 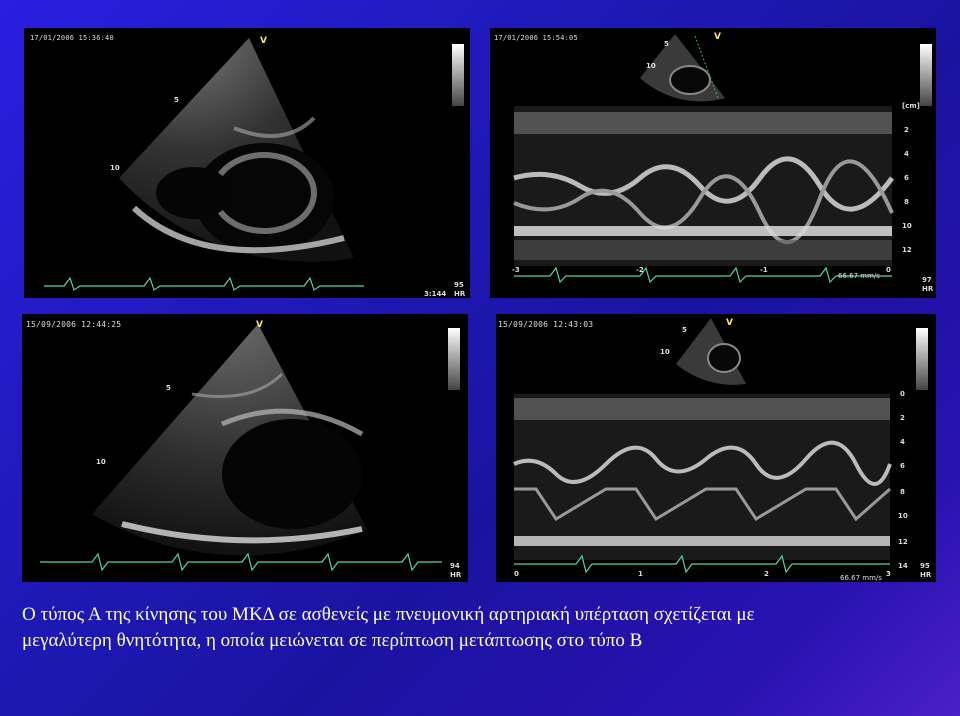 I want to click on heart-rate-value: 94, so click(x=455, y=566).